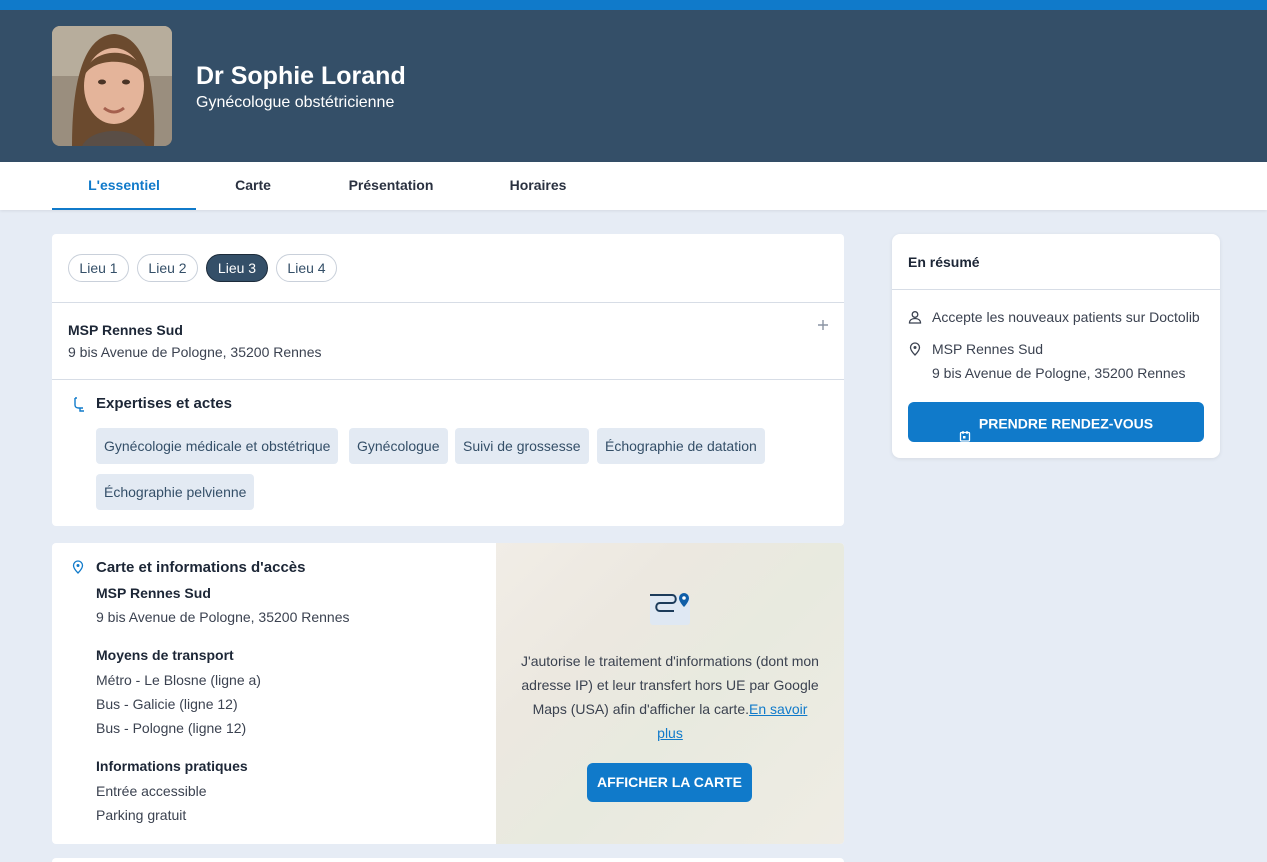 The width and height of the screenshot is (1267, 862). Describe the element at coordinates (398, 446) in the screenshot. I see `expertise-chip: Gynécologue` at that location.